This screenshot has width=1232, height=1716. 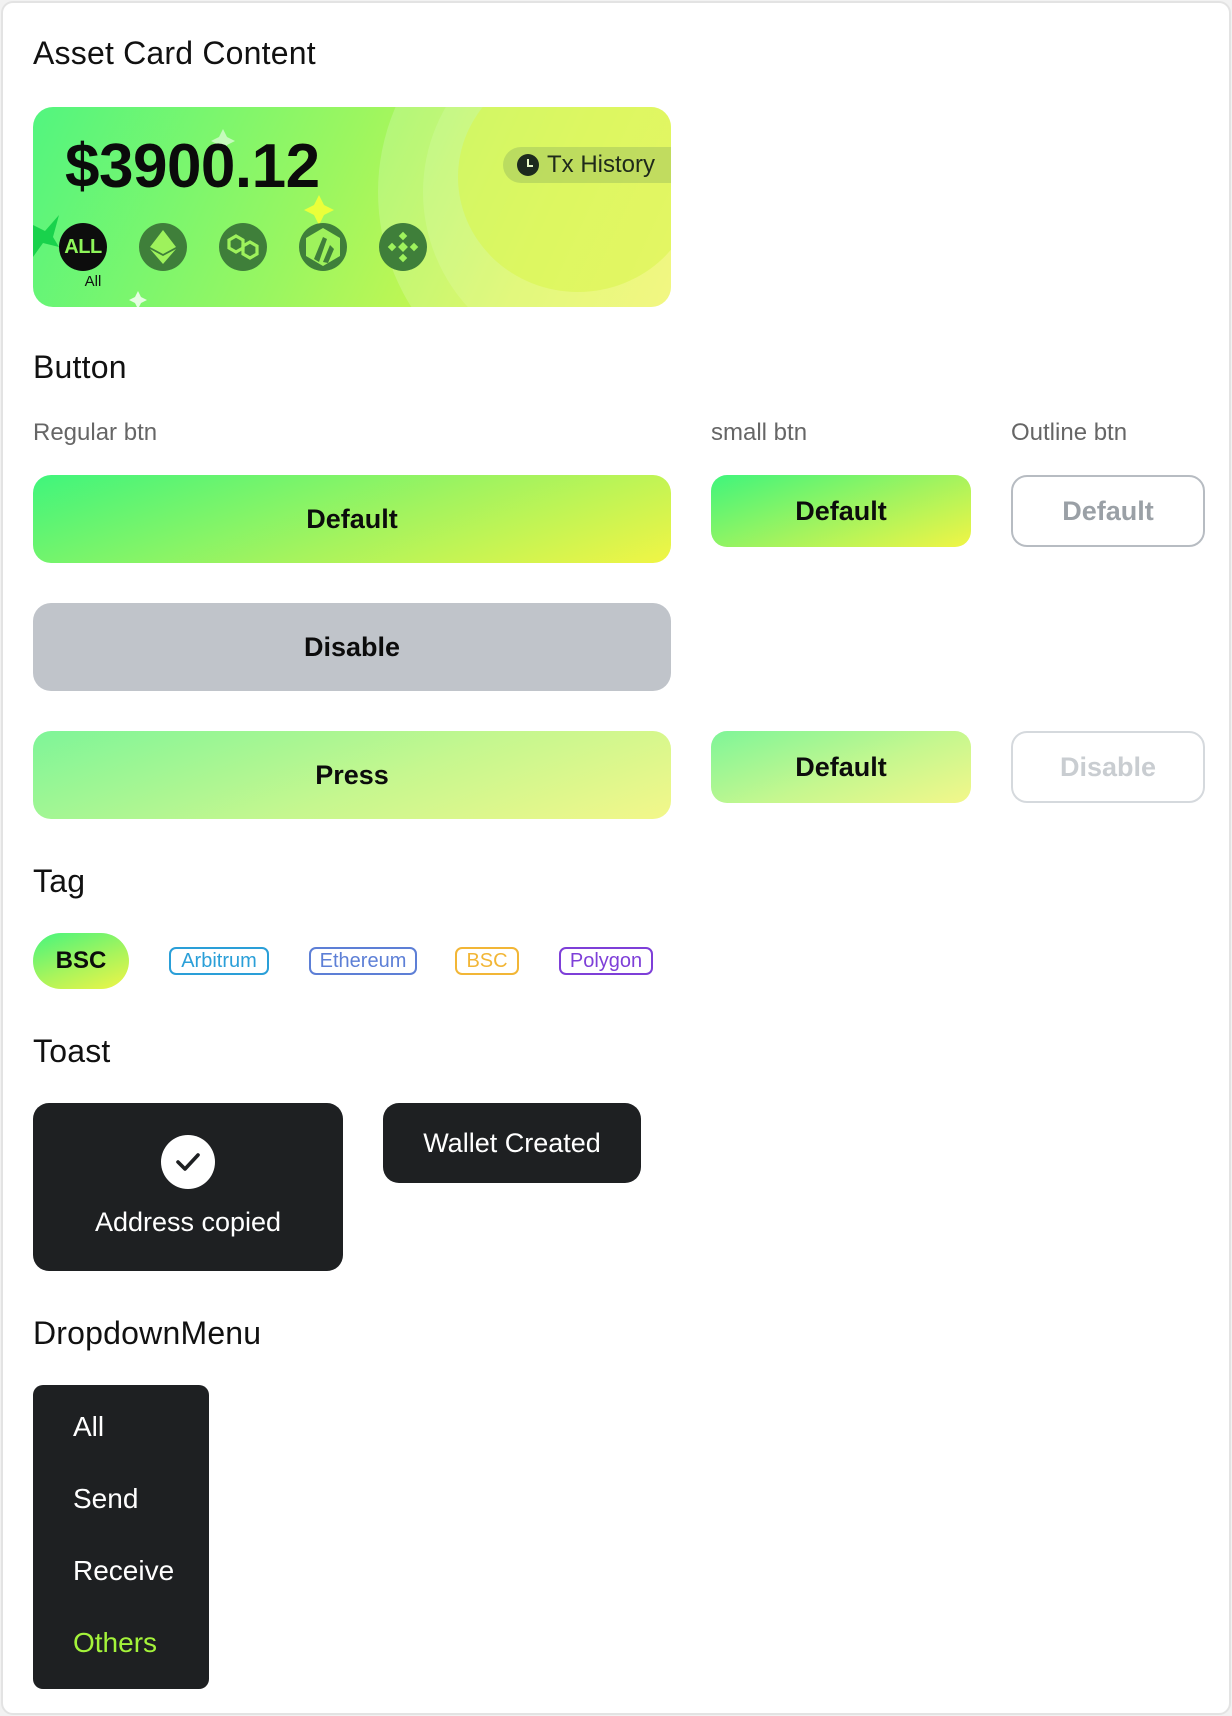 What do you see at coordinates (363, 961) in the screenshot?
I see `tag-ethereum: Ethereum` at bounding box center [363, 961].